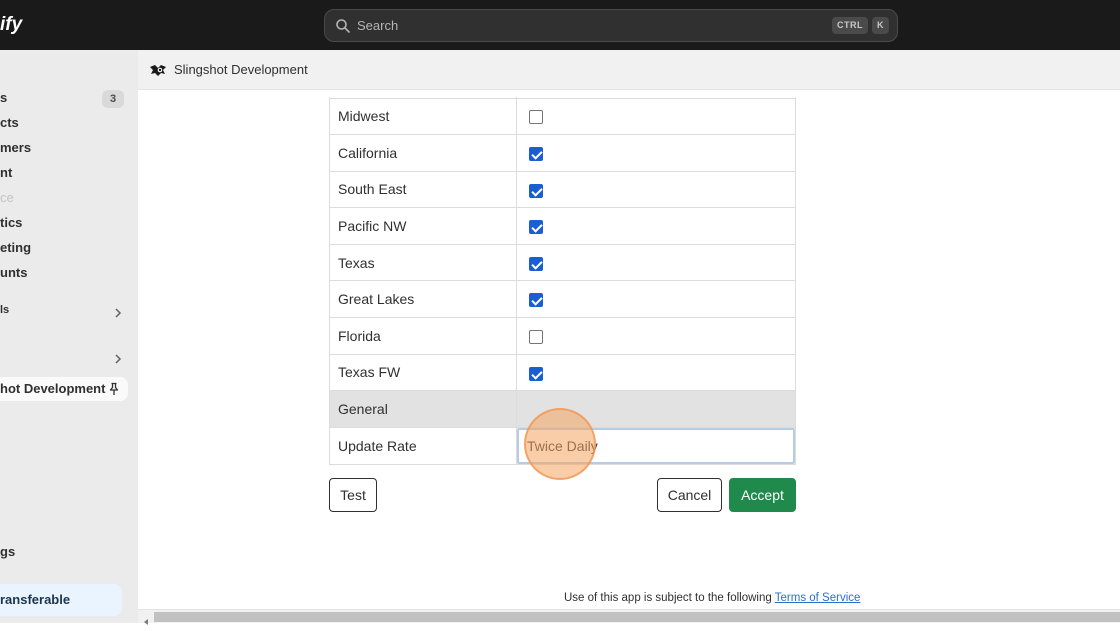 This screenshot has height=631, width=1120. Describe the element at coordinates (562, 336) in the screenshot. I see `table-row: Florida` at that location.